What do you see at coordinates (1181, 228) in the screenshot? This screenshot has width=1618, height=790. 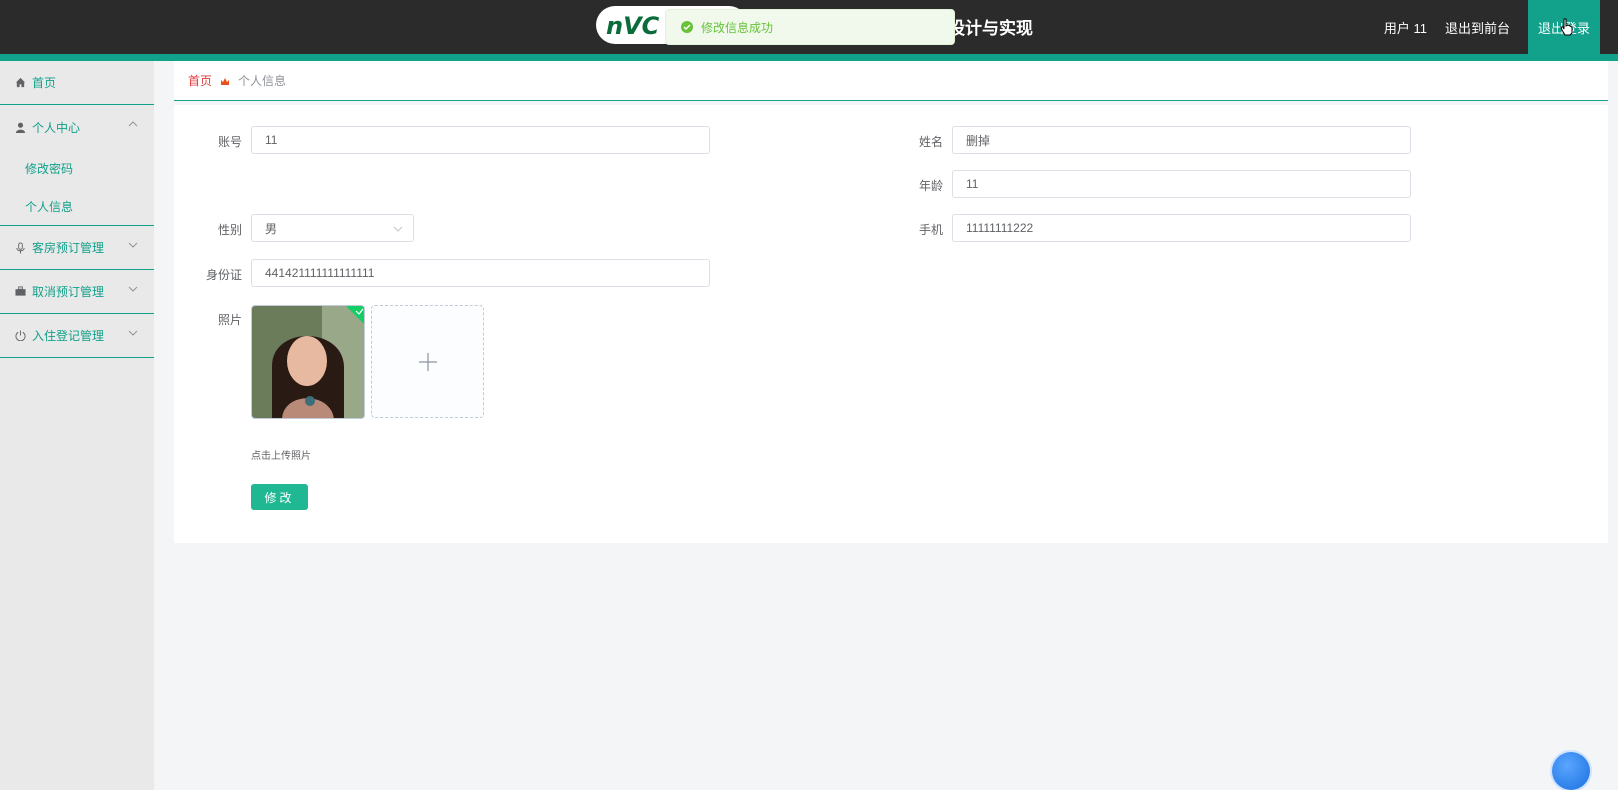 I see `phone-field: 11111111222` at bounding box center [1181, 228].